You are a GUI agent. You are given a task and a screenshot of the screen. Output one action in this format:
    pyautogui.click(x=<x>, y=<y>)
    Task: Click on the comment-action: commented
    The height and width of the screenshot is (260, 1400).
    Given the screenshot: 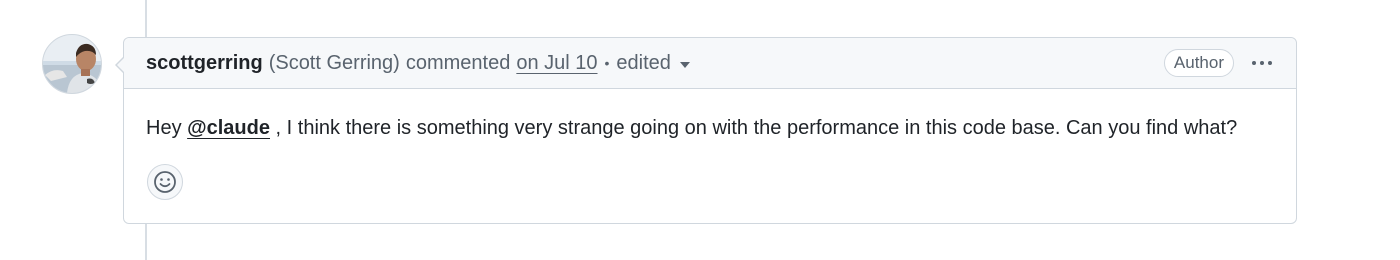 What is the action you would take?
    pyautogui.click(x=458, y=62)
    